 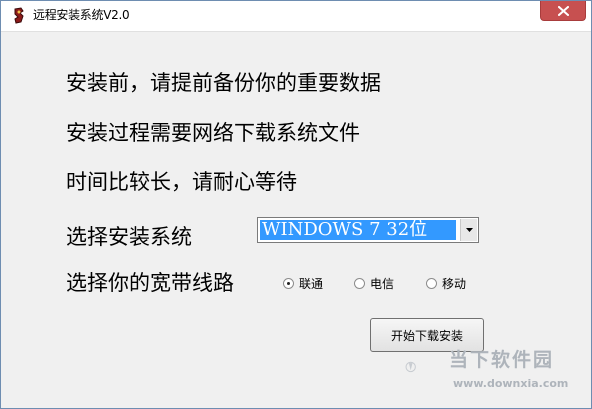 I want to click on chevron-down-icon, so click(x=469, y=230).